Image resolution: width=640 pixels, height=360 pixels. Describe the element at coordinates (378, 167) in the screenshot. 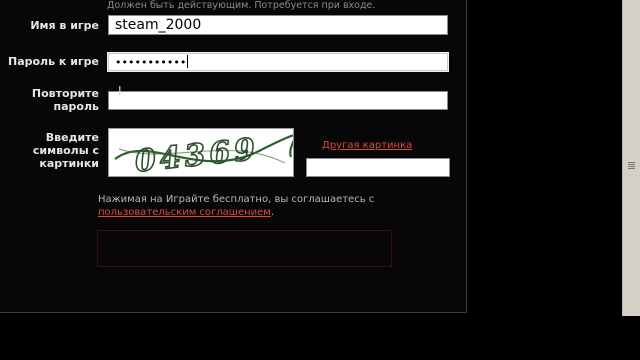

I see `captcha-input` at that location.